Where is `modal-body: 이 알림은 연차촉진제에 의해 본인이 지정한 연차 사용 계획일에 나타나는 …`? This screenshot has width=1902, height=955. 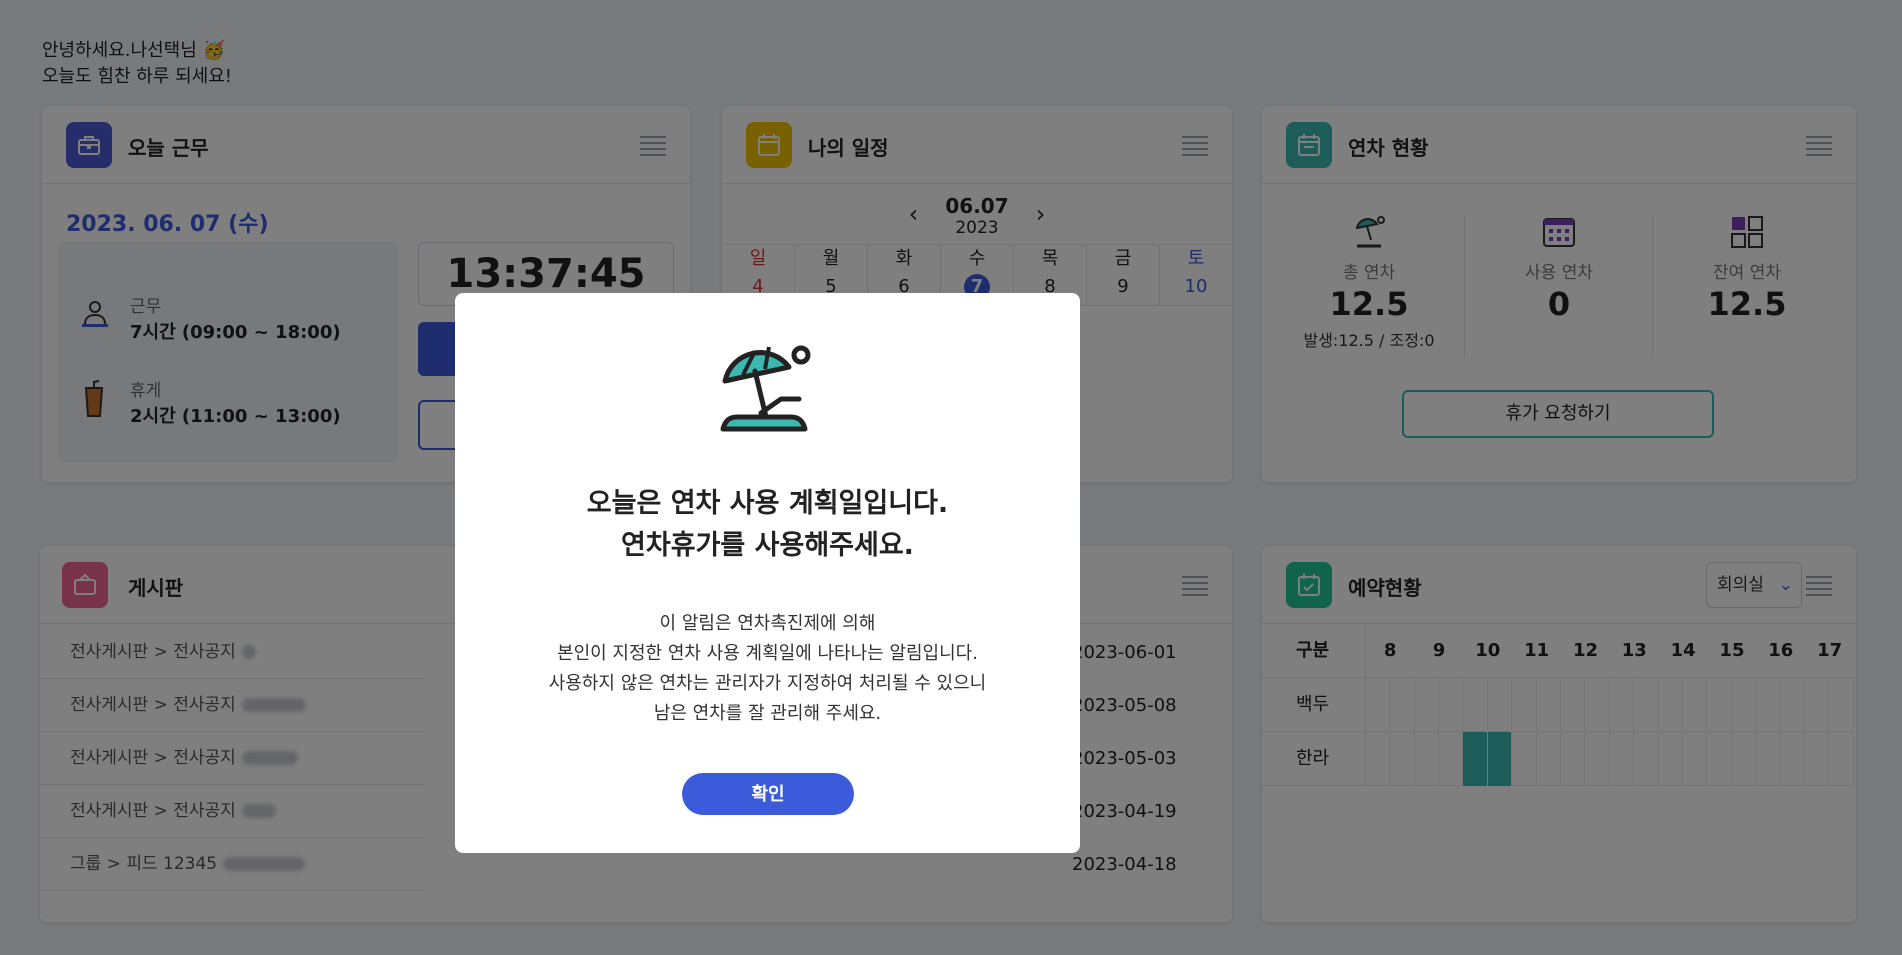 modal-body: 이 알림은 연차촉진제에 의해 본인이 지정한 연차 사용 계획일에 나타나는 … is located at coordinates (767, 668).